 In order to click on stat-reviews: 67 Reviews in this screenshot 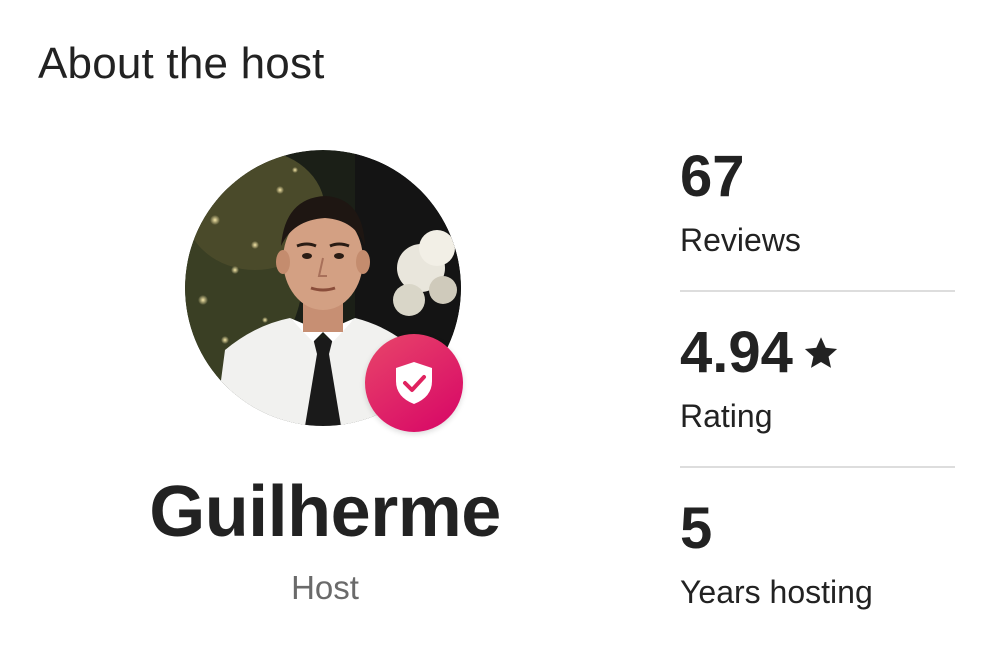, I will do `click(817, 218)`.